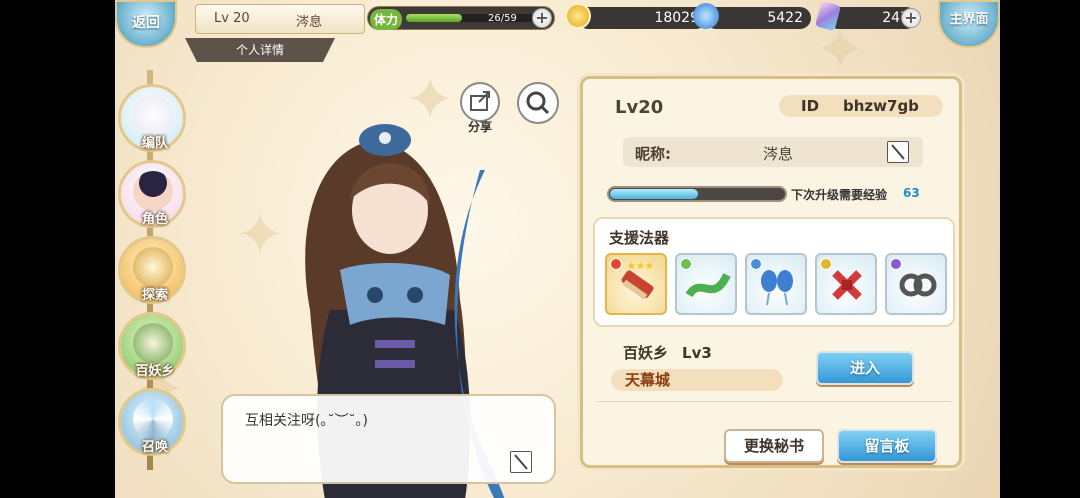 The width and height of the screenshot is (1080, 498). I want to click on water-element-icon, so click(756, 264).